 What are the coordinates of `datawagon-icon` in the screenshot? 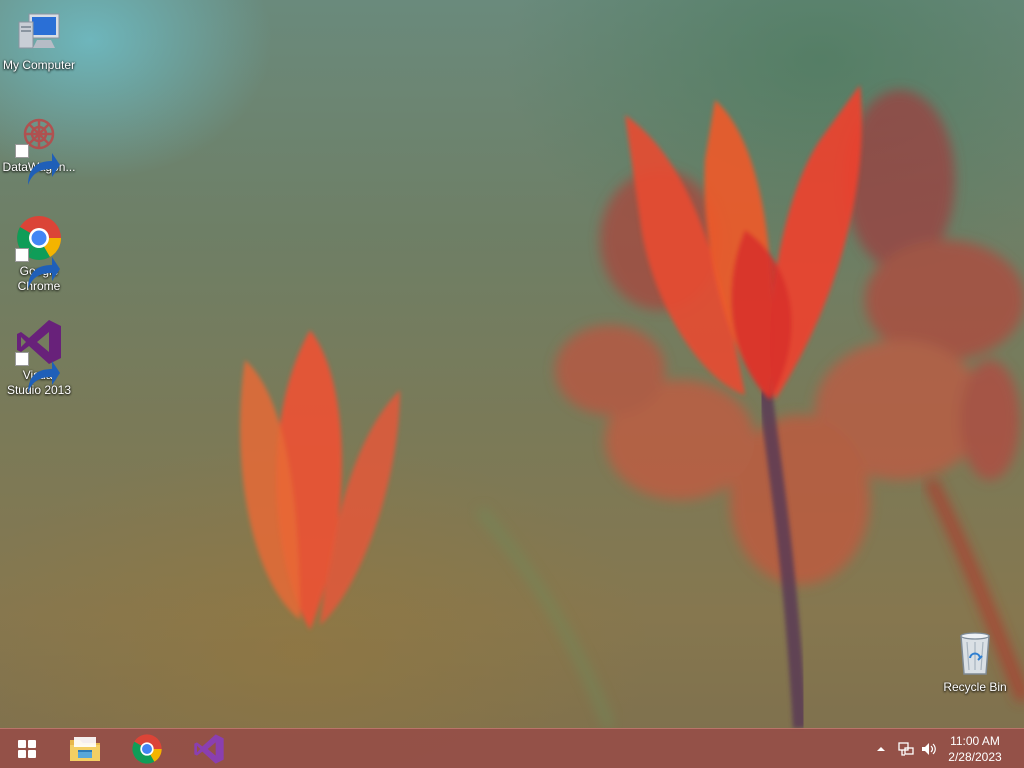 It's located at (39, 147).